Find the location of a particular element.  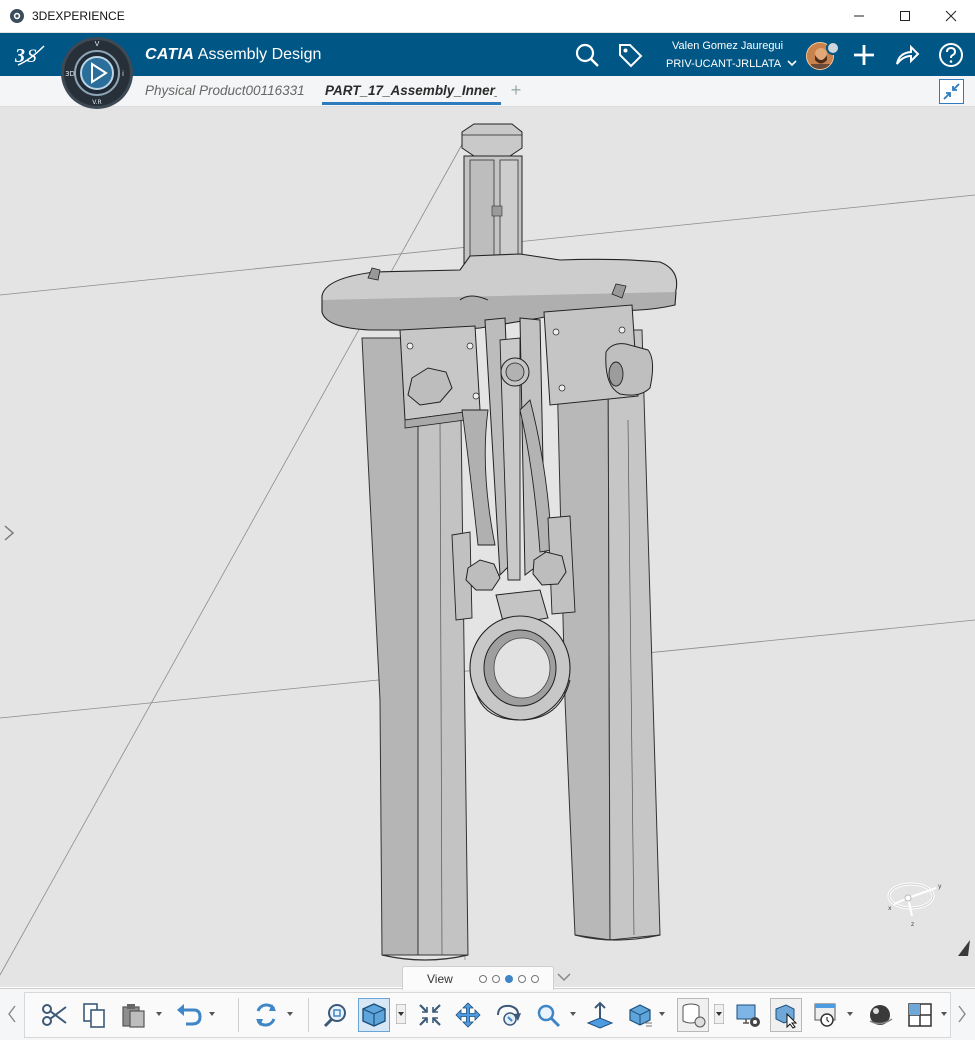

rotate-button is located at coordinates (508, 1015).